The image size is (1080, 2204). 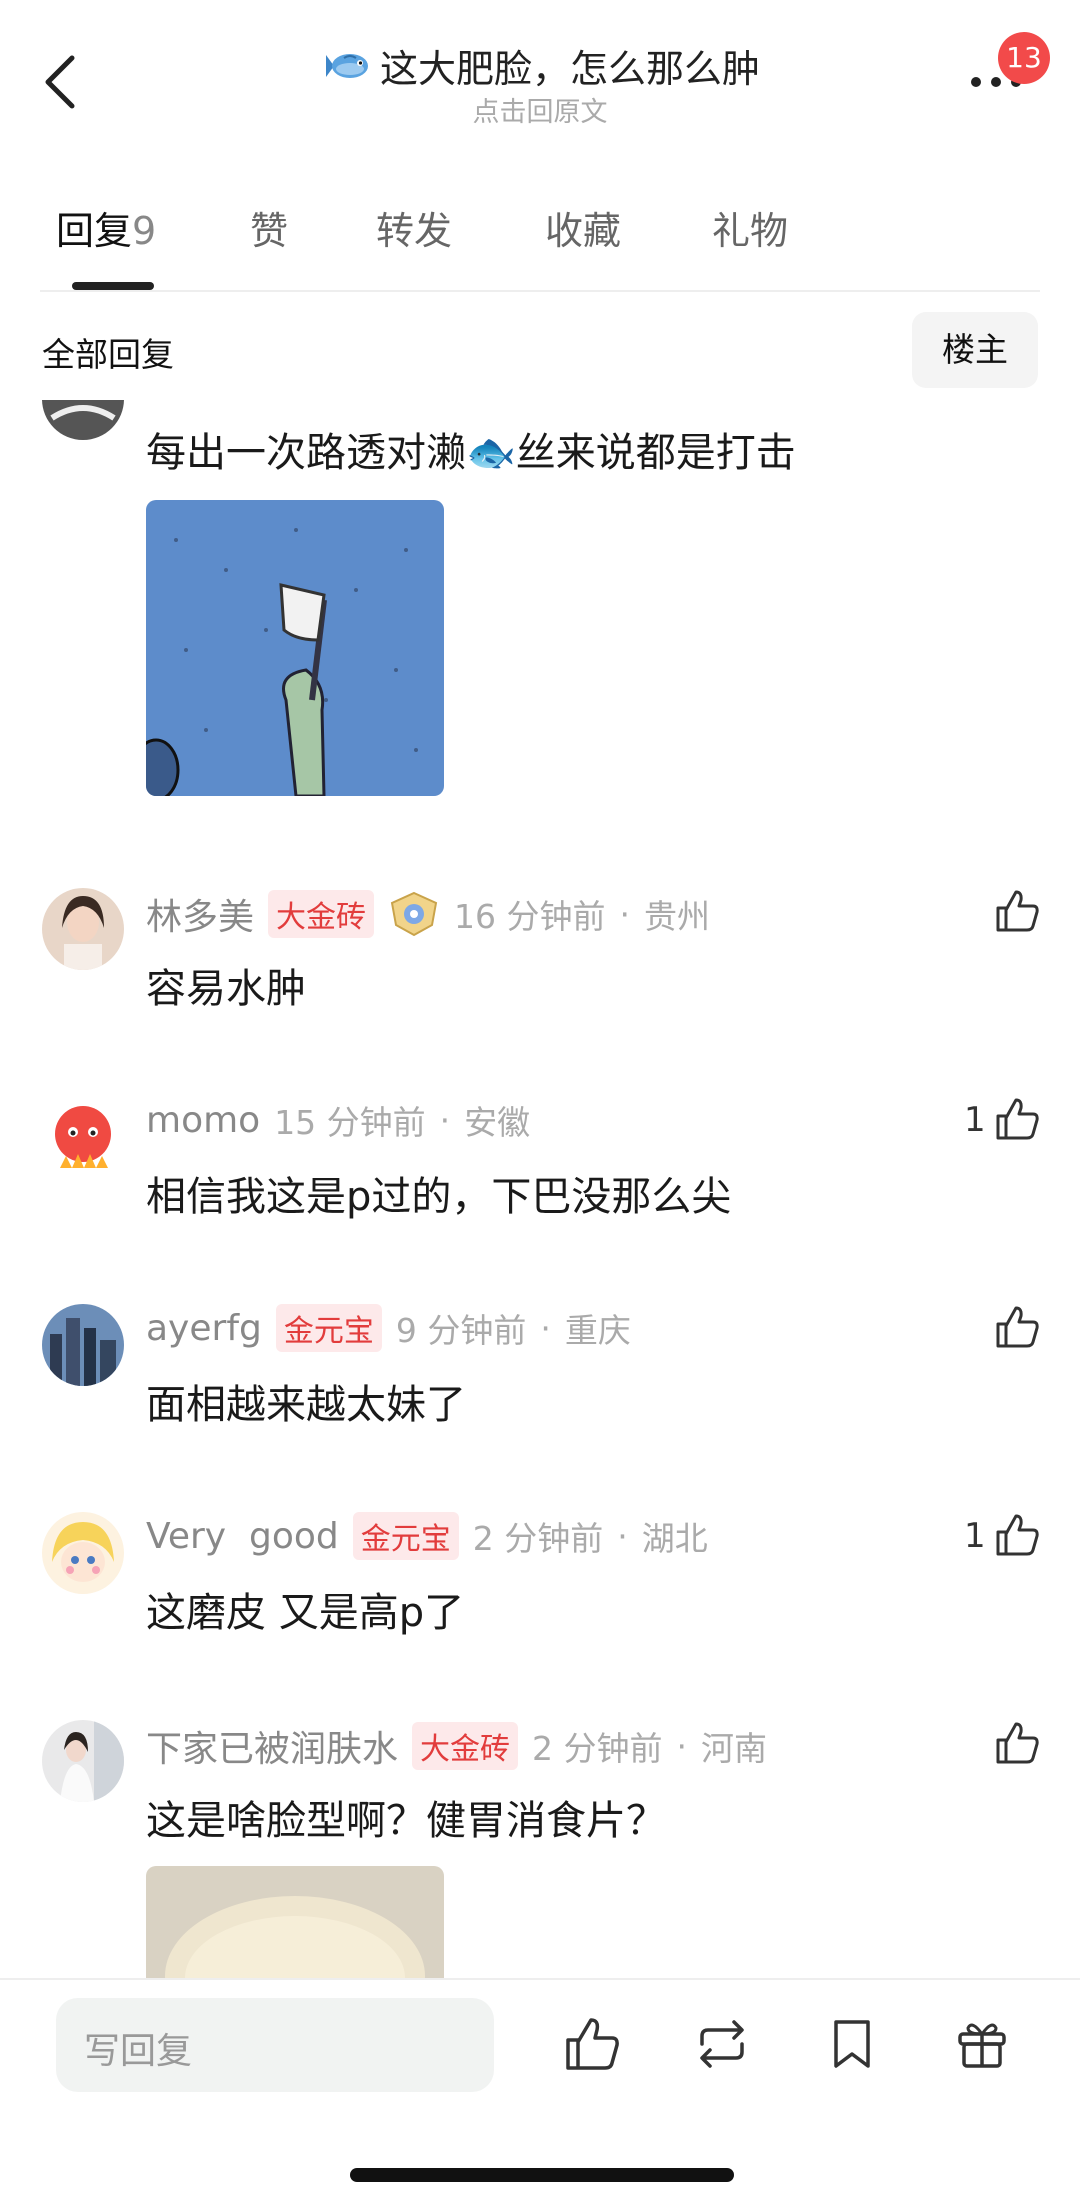 I want to click on tab-likes: 赞, so click(x=269, y=227).